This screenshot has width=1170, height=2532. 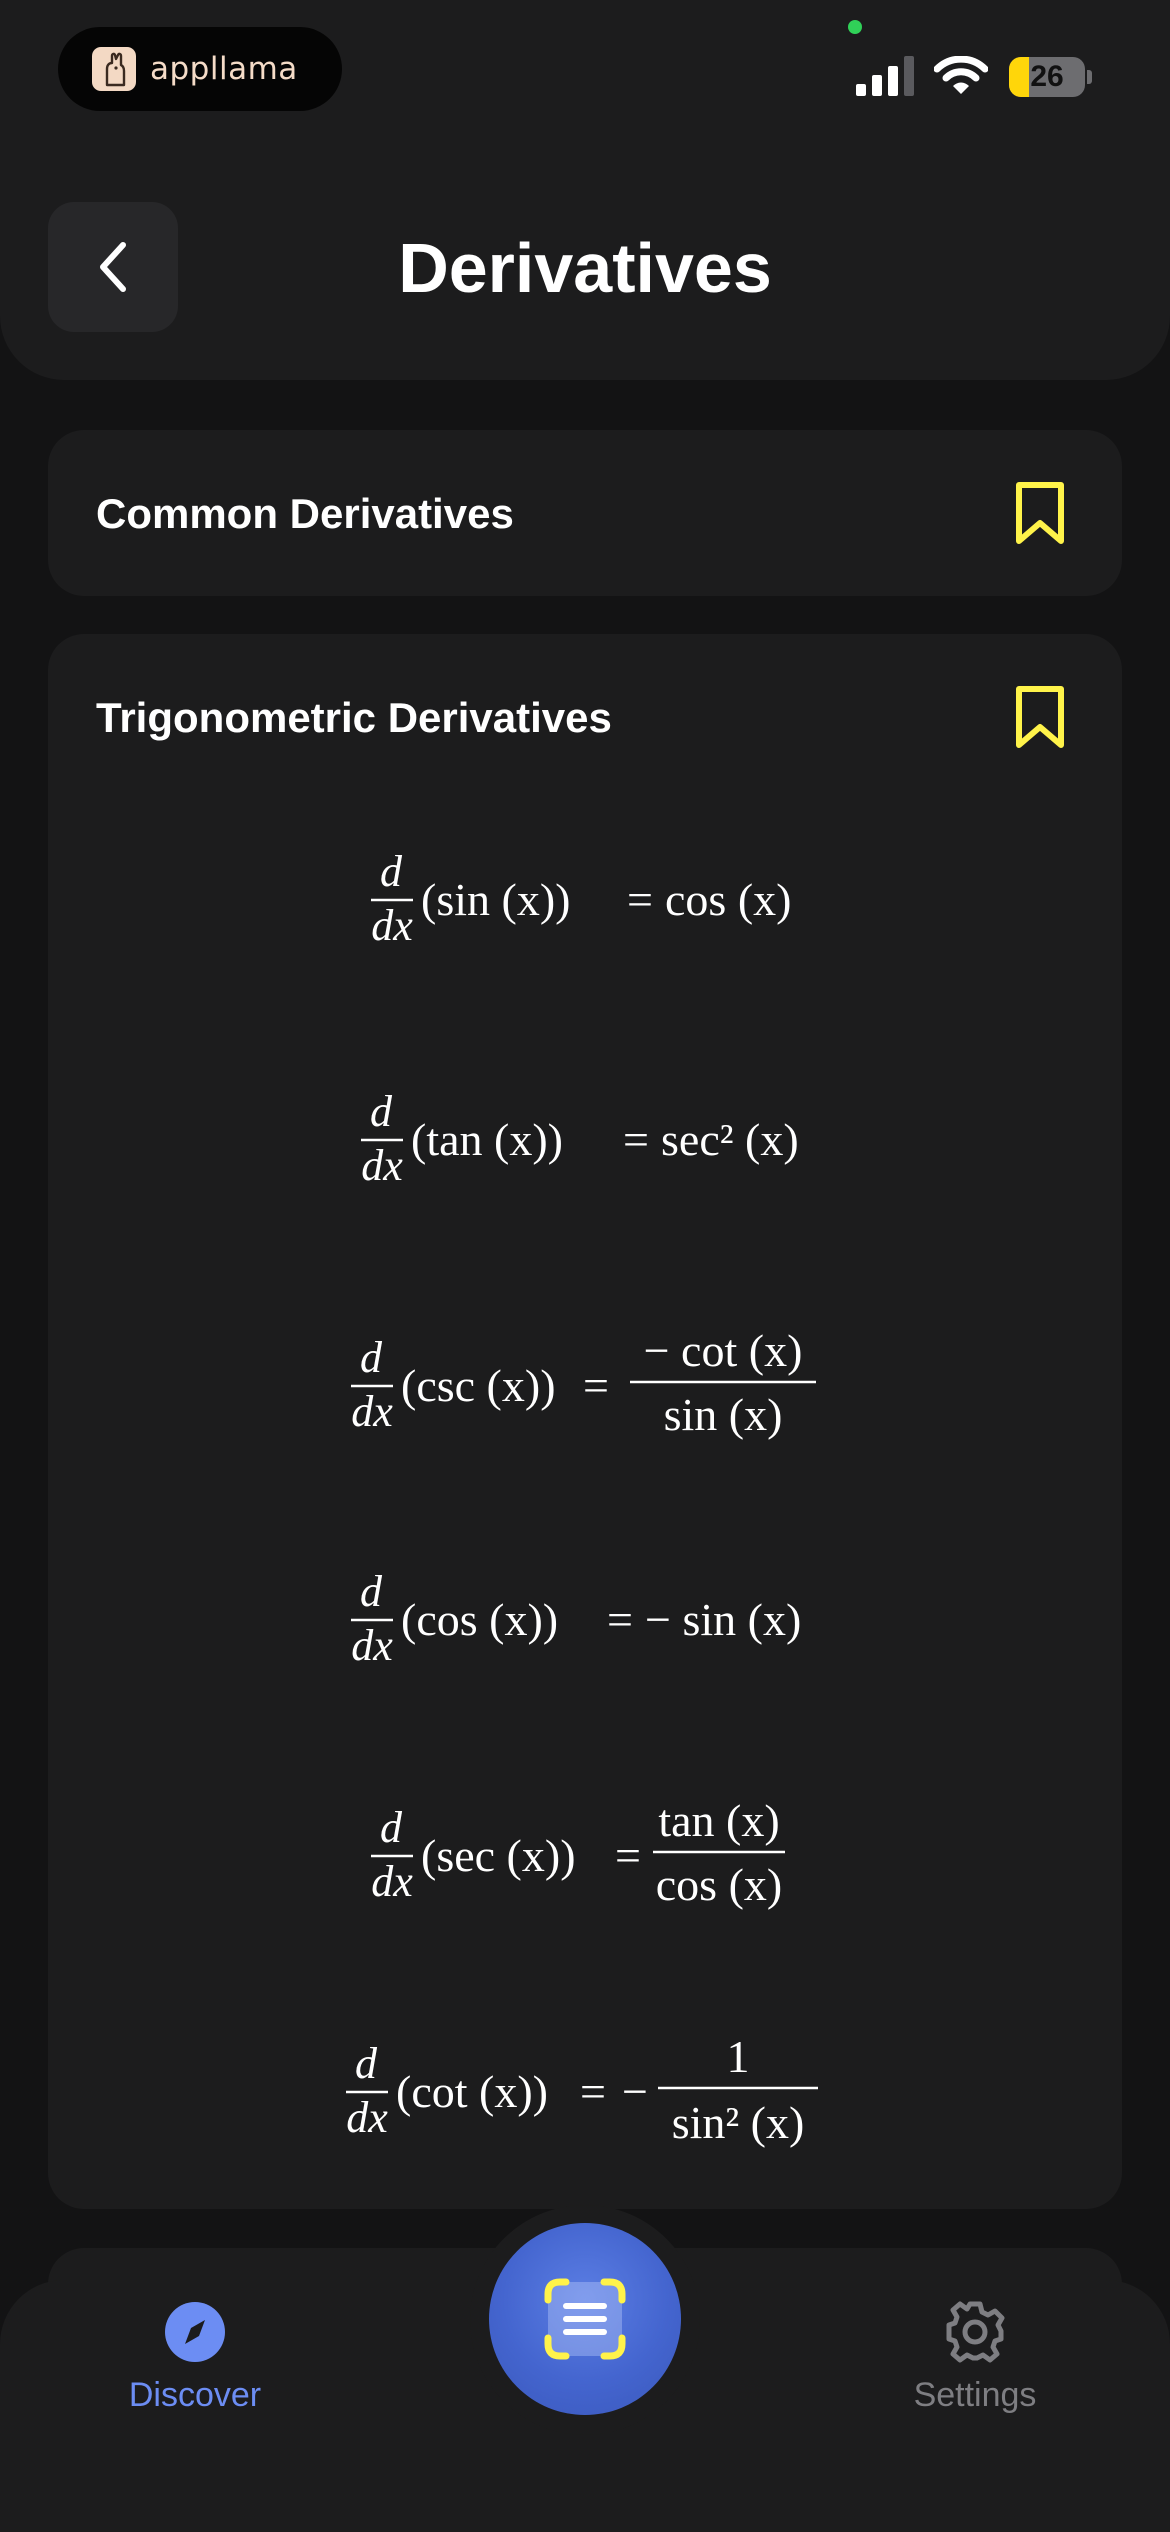 I want to click on svg-text: sec² (x), so click(x=730, y=1139).